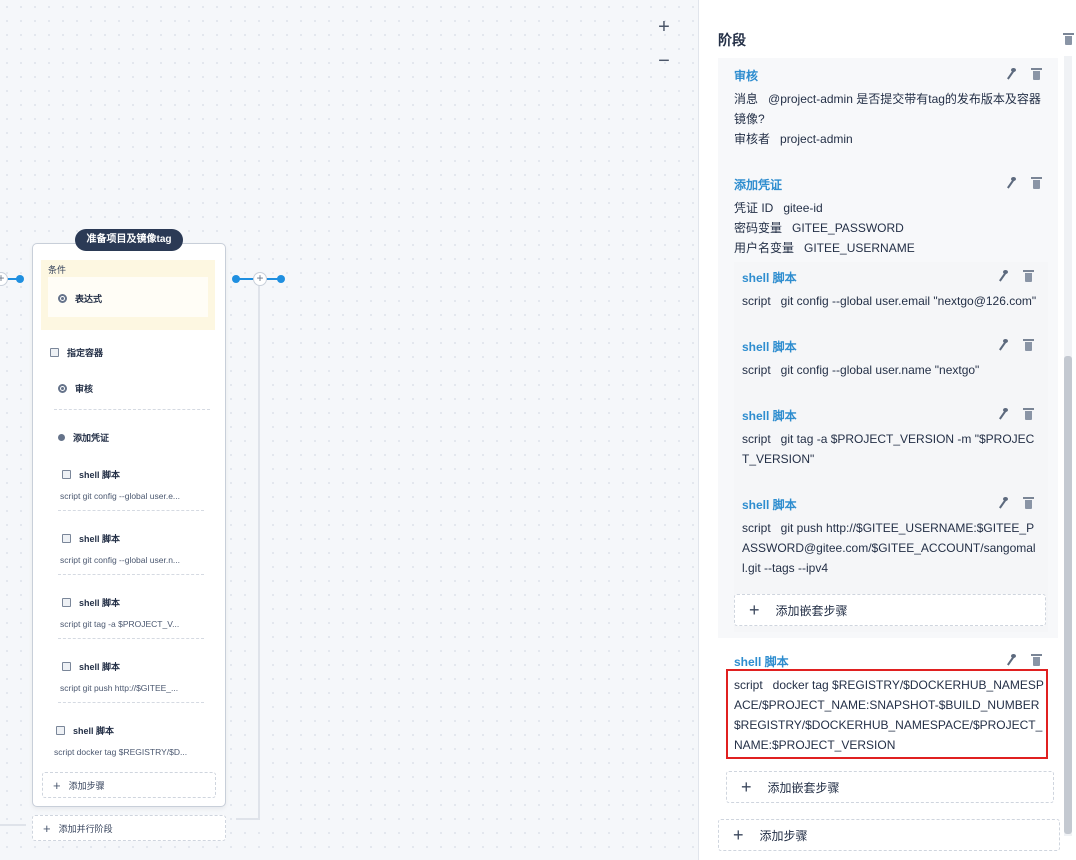  What do you see at coordinates (129, 240) in the screenshot?
I see `stage-title: 准备项目及镜像tag` at bounding box center [129, 240].